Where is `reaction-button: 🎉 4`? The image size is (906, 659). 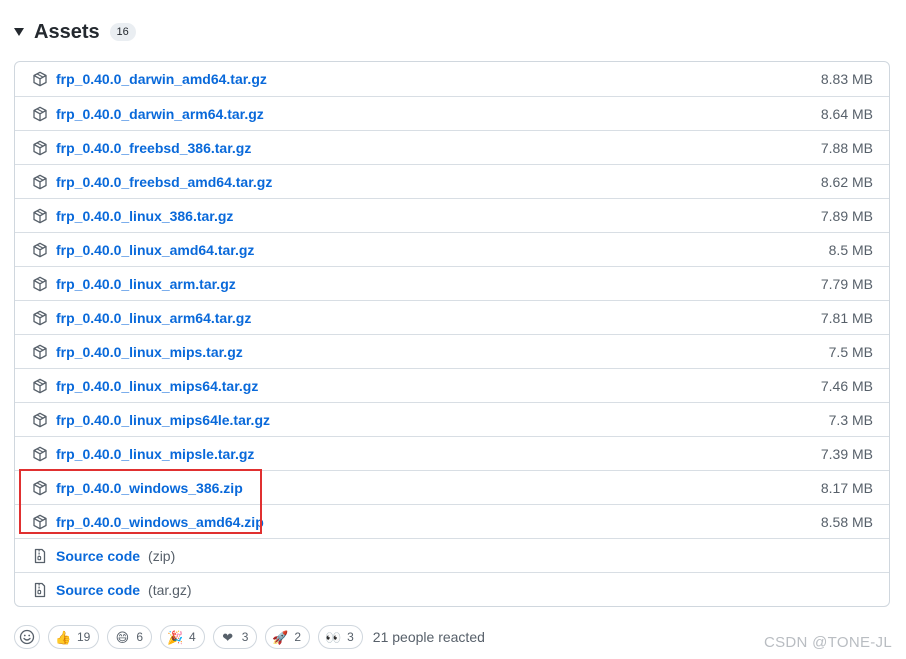 reaction-button: 🎉 4 is located at coordinates (182, 637).